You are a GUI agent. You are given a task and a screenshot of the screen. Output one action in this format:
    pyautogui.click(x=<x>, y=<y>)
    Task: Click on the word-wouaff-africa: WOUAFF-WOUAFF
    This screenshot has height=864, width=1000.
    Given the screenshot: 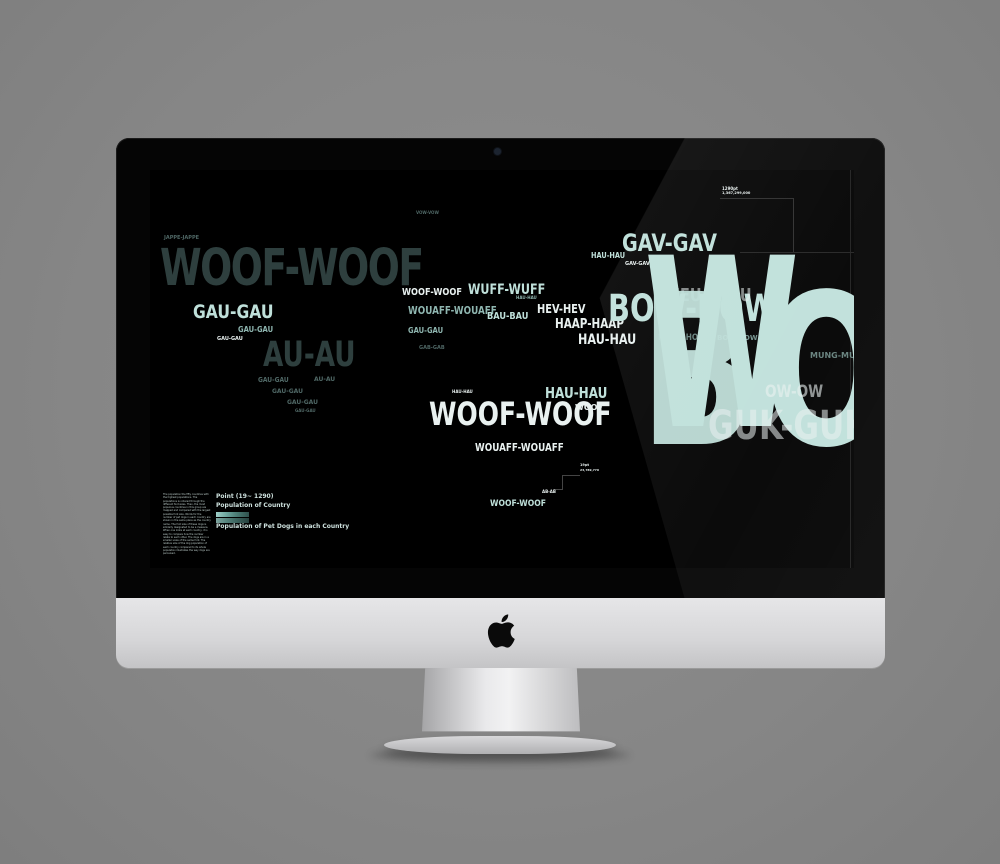 What is the action you would take?
    pyautogui.click(x=519, y=447)
    